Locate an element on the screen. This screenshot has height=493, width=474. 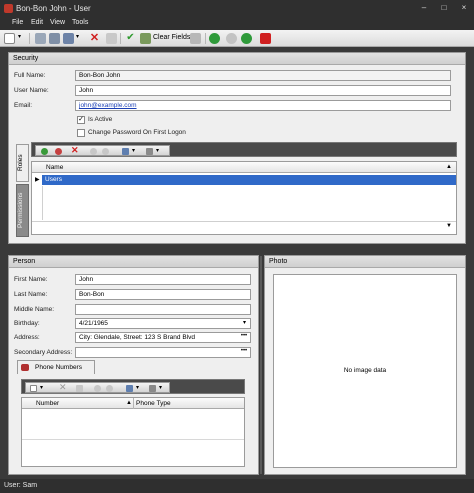
tab-roles-label: Roles is located at coordinates (20, 163).